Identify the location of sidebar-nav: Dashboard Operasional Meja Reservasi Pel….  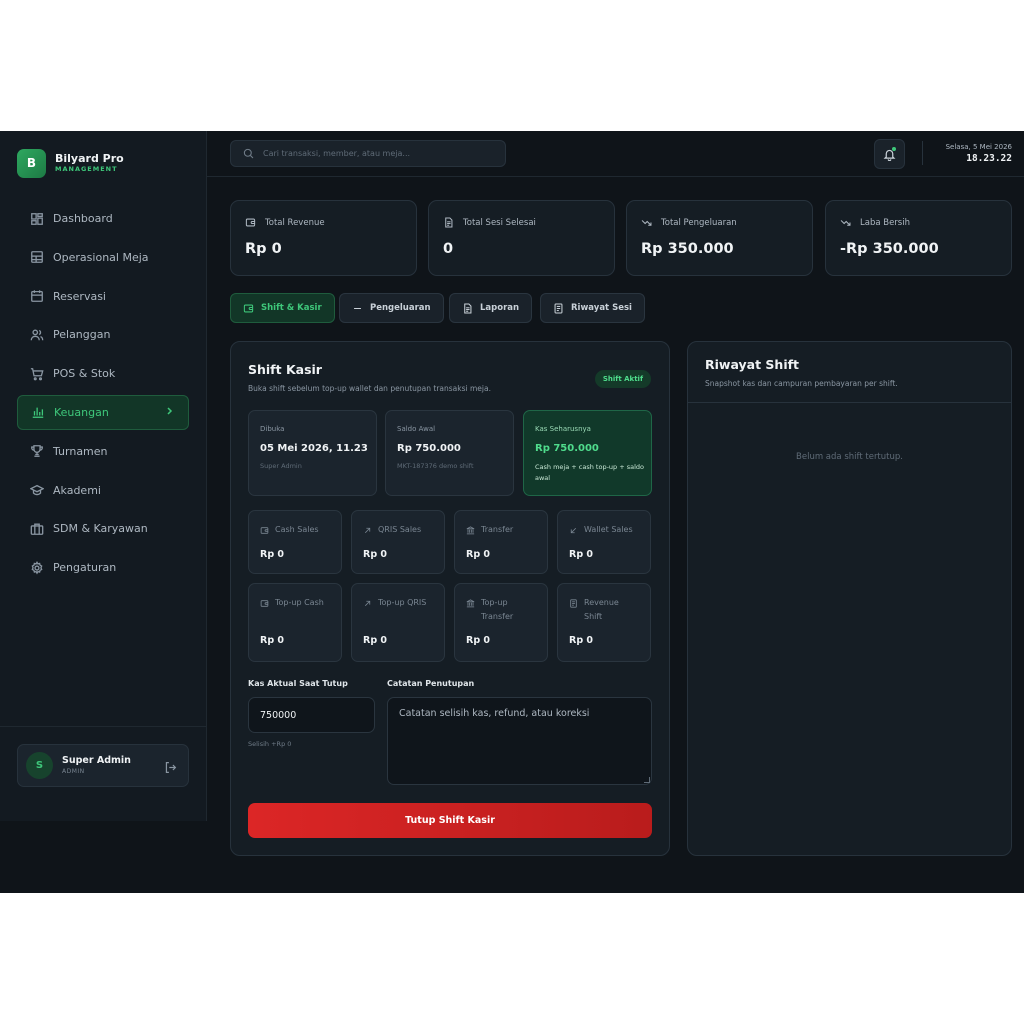
(103, 395).